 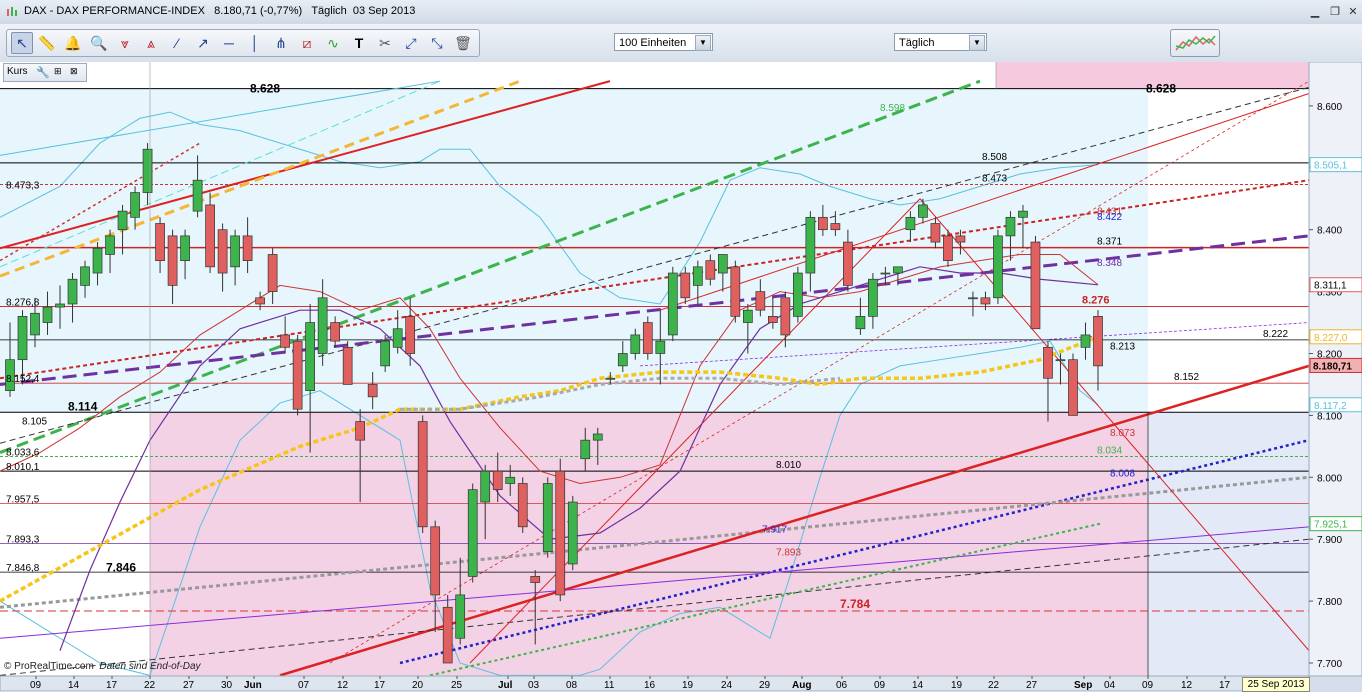 What do you see at coordinates (281, 43) in the screenshot?
I see `pitchfork-icon: ⋔` at bounding box center [281, 43].